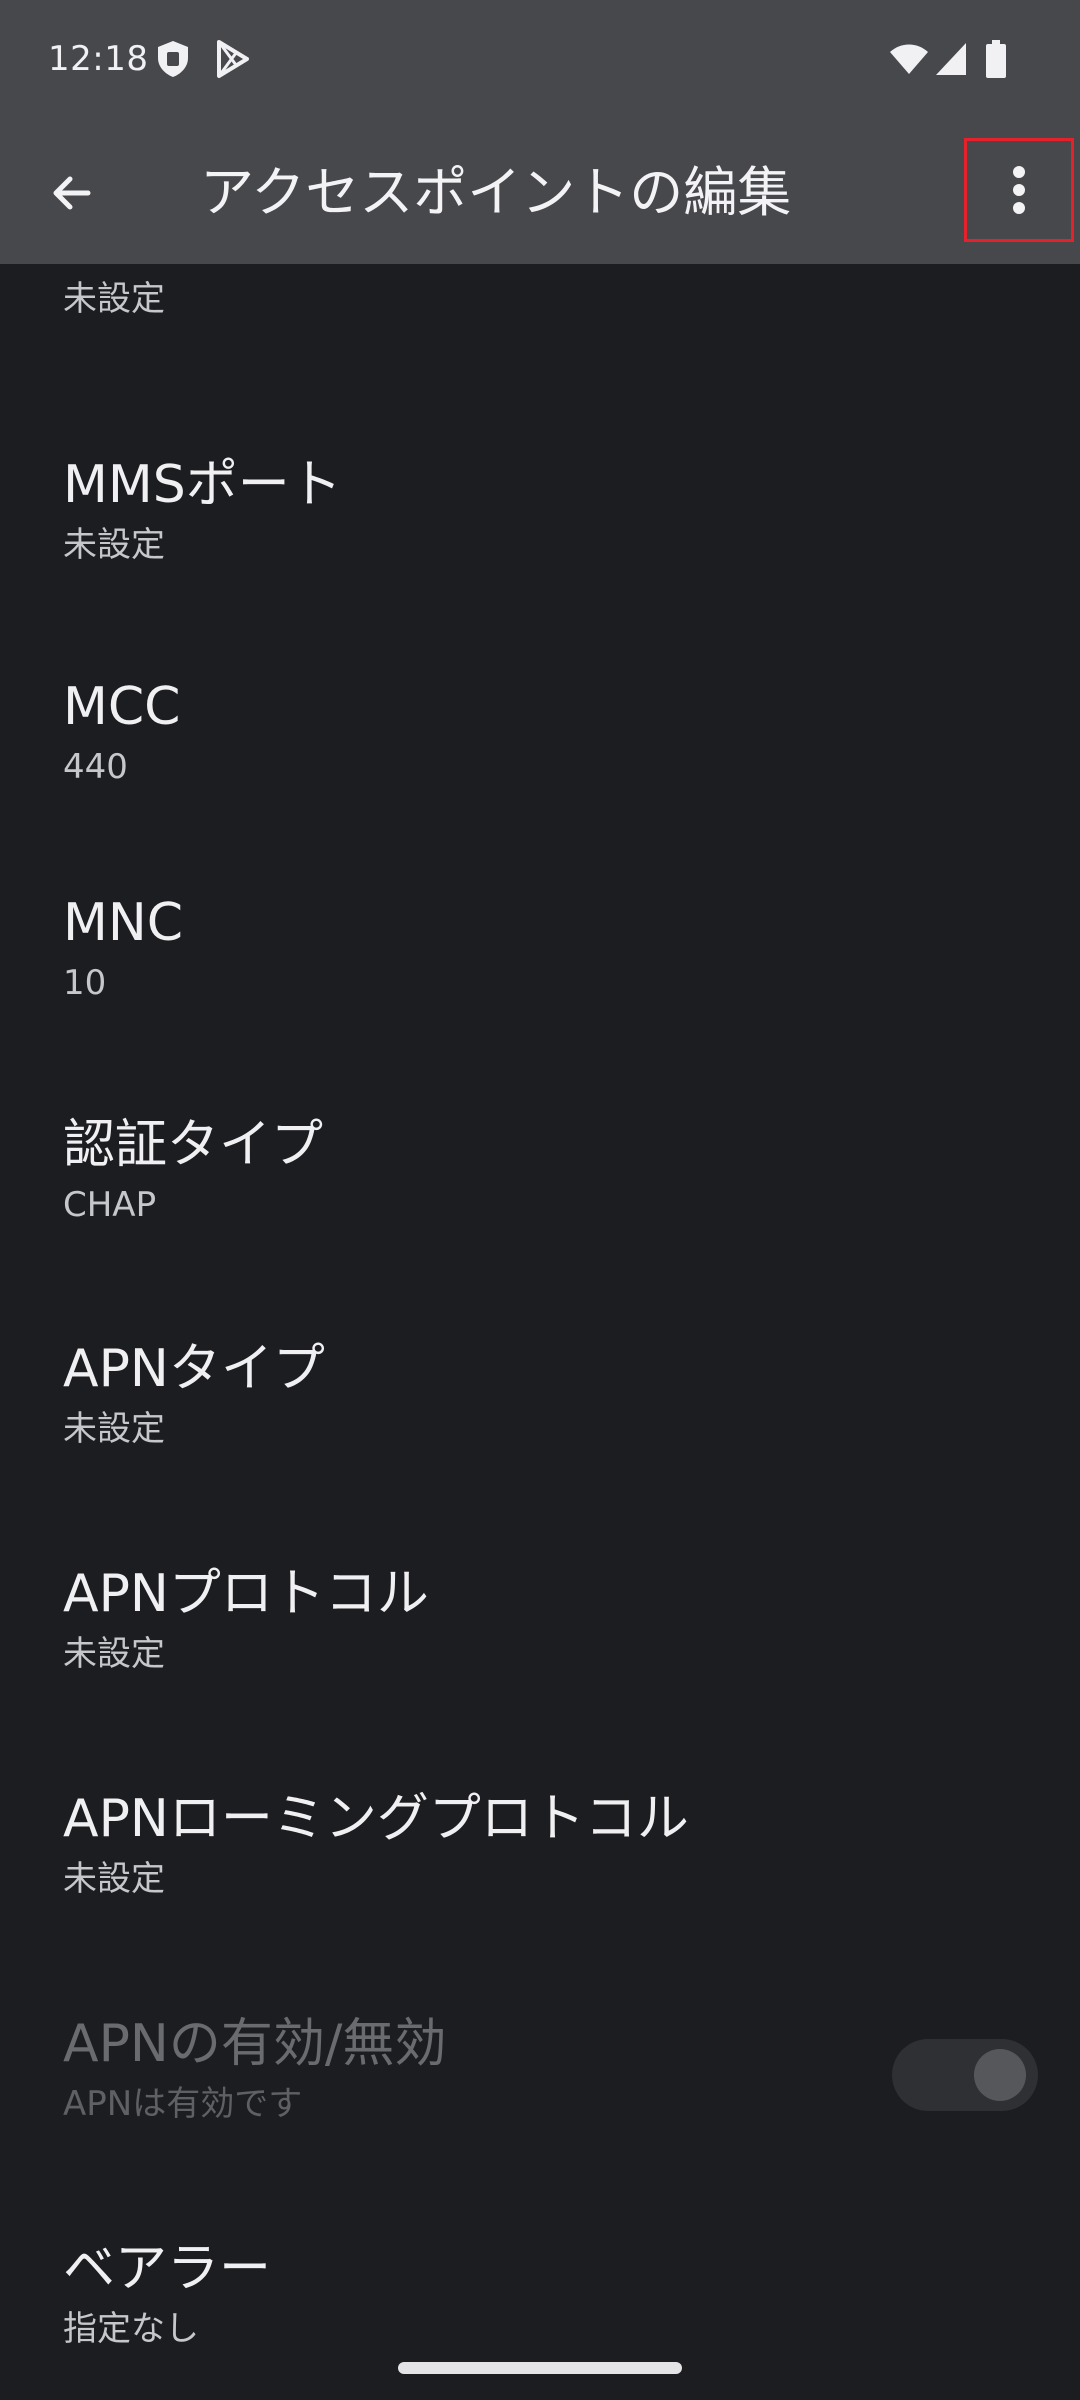 The image size is (1080, 2400). I want to click on pref-summary: 440, so click(95, 767).